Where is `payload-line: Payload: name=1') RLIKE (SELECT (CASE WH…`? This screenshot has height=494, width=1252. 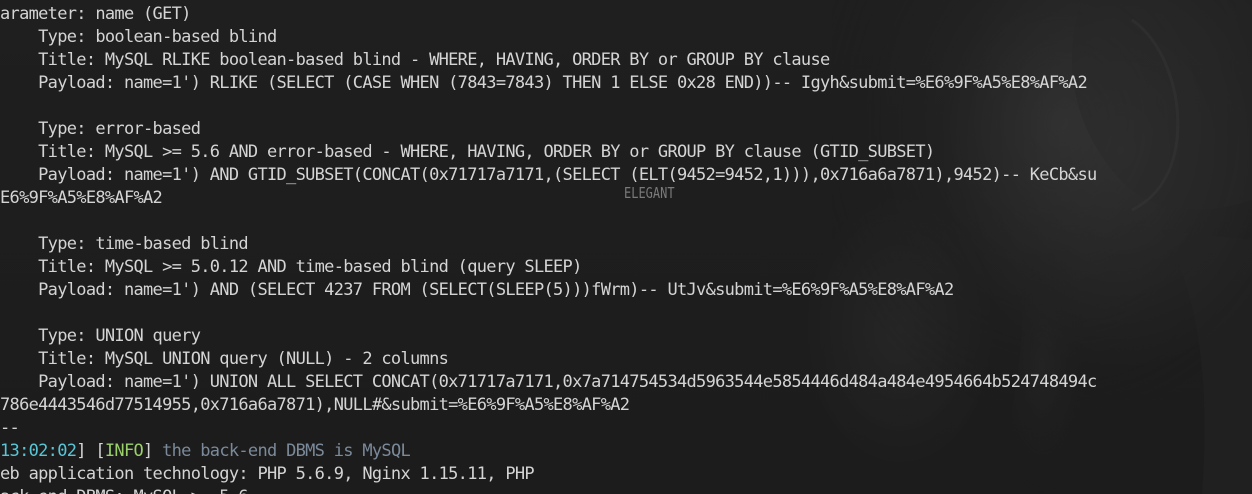 payload-line: Payload: name=1') RLIKE (SELECT (CASE WH… is located at coordinates (544, 83).